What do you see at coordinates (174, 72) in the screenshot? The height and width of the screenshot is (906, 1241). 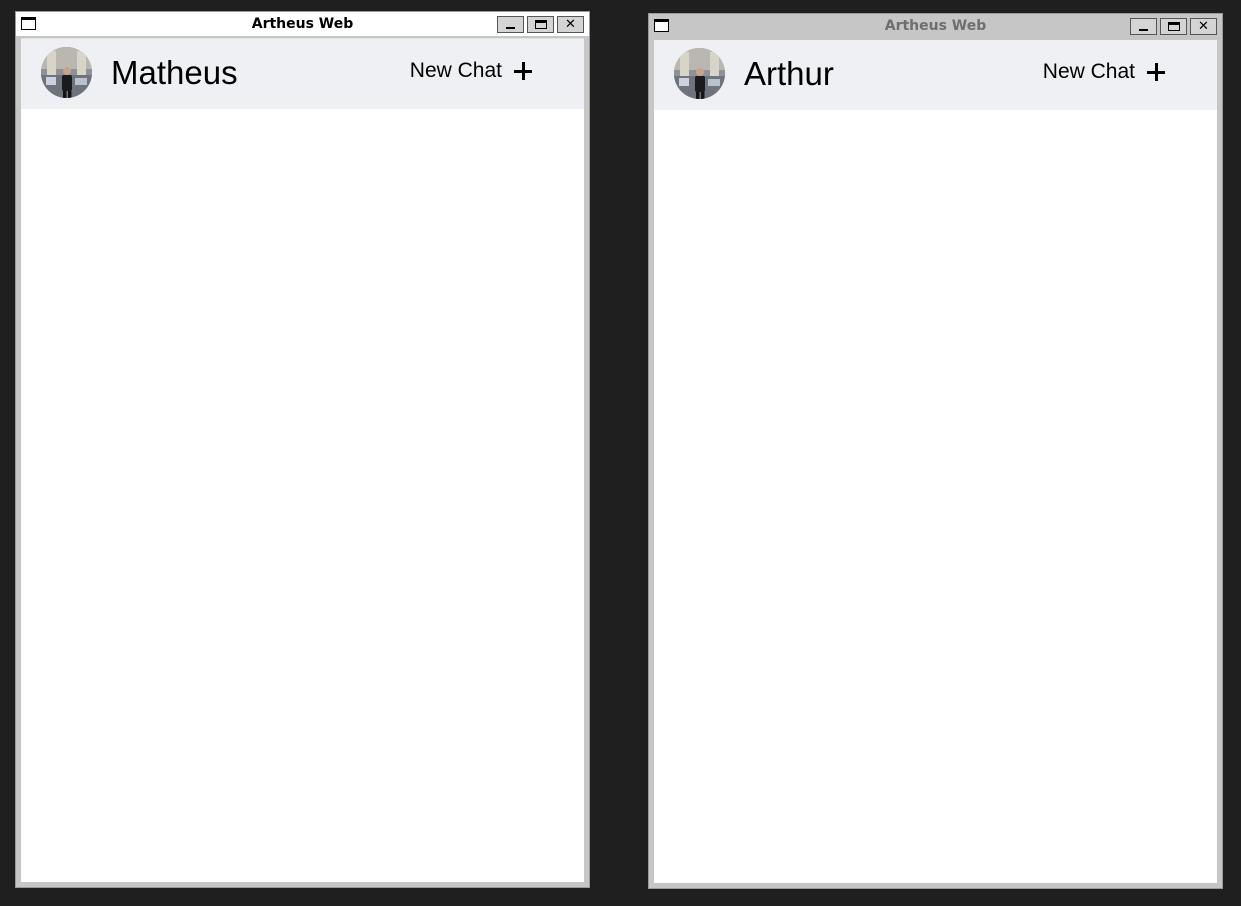 I see `username: Matheus` at bounding box center [174, 72].